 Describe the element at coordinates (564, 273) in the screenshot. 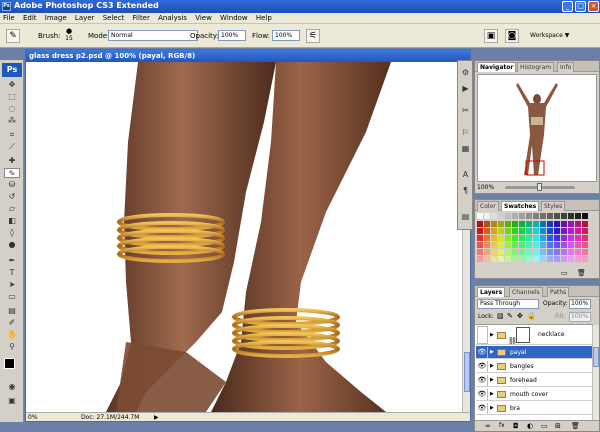

I see `new-swatch-icon: ▭` at that location.